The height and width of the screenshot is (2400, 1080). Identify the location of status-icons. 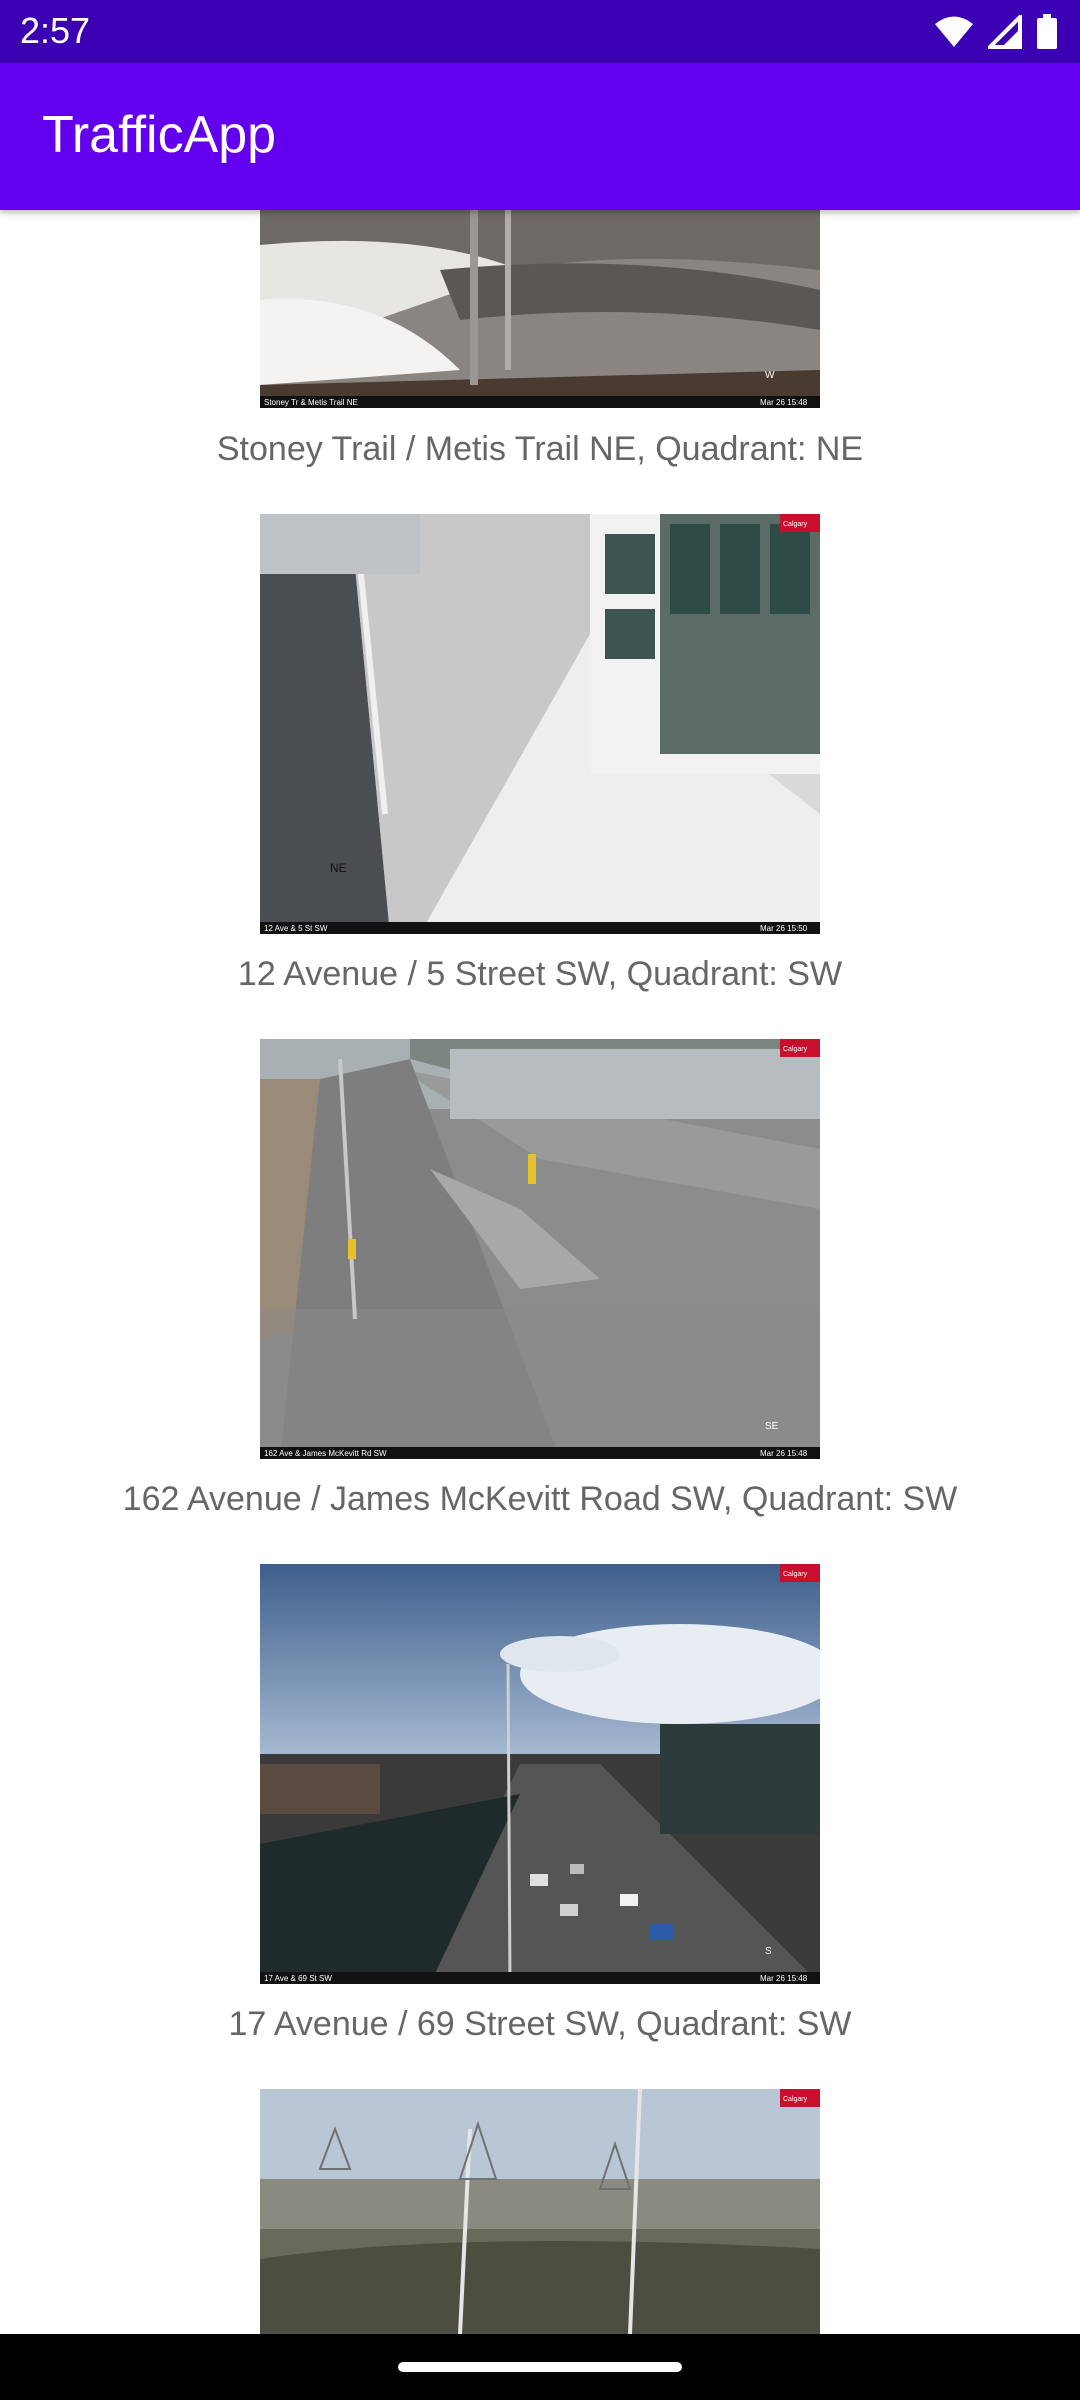
(996, 33).